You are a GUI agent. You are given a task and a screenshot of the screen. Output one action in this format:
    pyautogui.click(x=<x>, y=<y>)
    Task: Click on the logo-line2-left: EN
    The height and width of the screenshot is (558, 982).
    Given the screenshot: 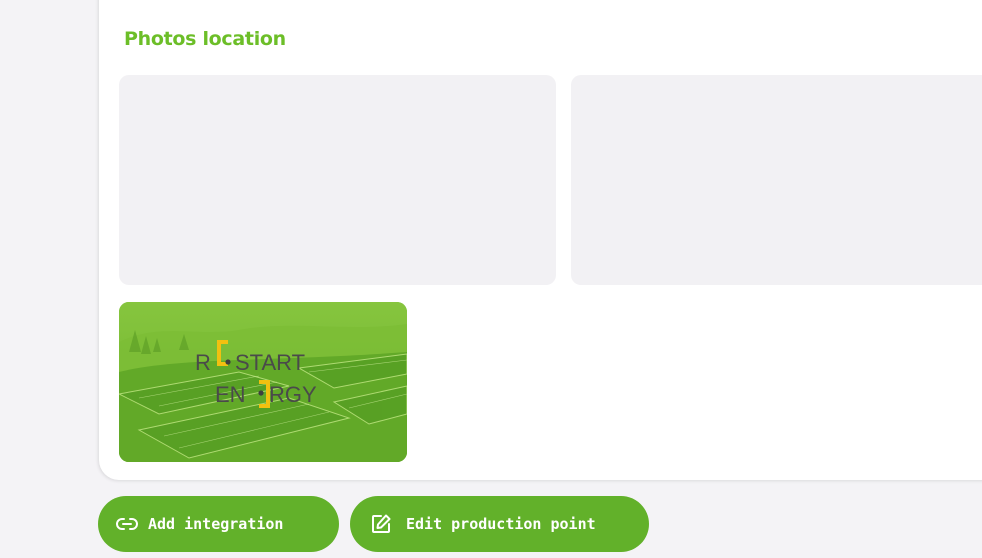 What is the action you would take?
    pyautogui.click(x=230, y=394)
    